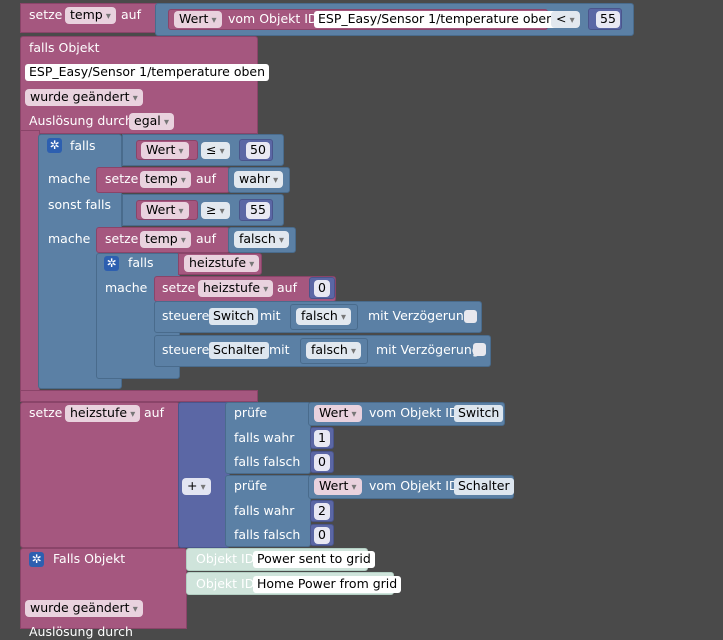 The width and height of the screenshot is (723, 640). I want to click on object-id-field: ESP_Easy/Sensor 1/temperature oben, so click(436, 19).